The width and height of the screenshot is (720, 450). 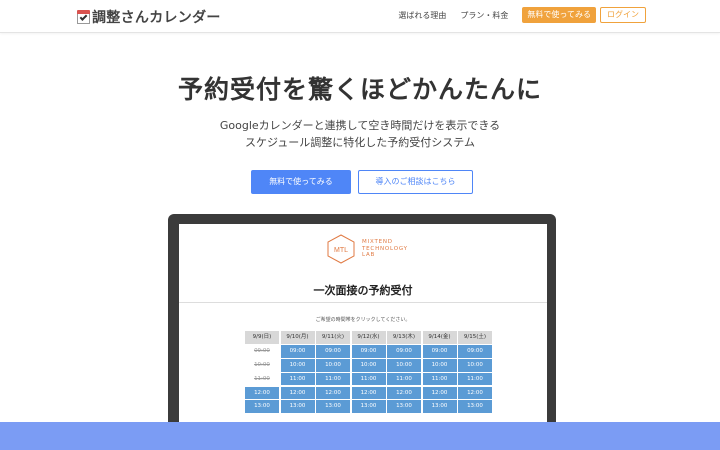 What do you see at coordinates (301, 182) in the screenshot?
I see `hero-free-trial-button: 無料で使ってみる` at bounding box center [301, 182].